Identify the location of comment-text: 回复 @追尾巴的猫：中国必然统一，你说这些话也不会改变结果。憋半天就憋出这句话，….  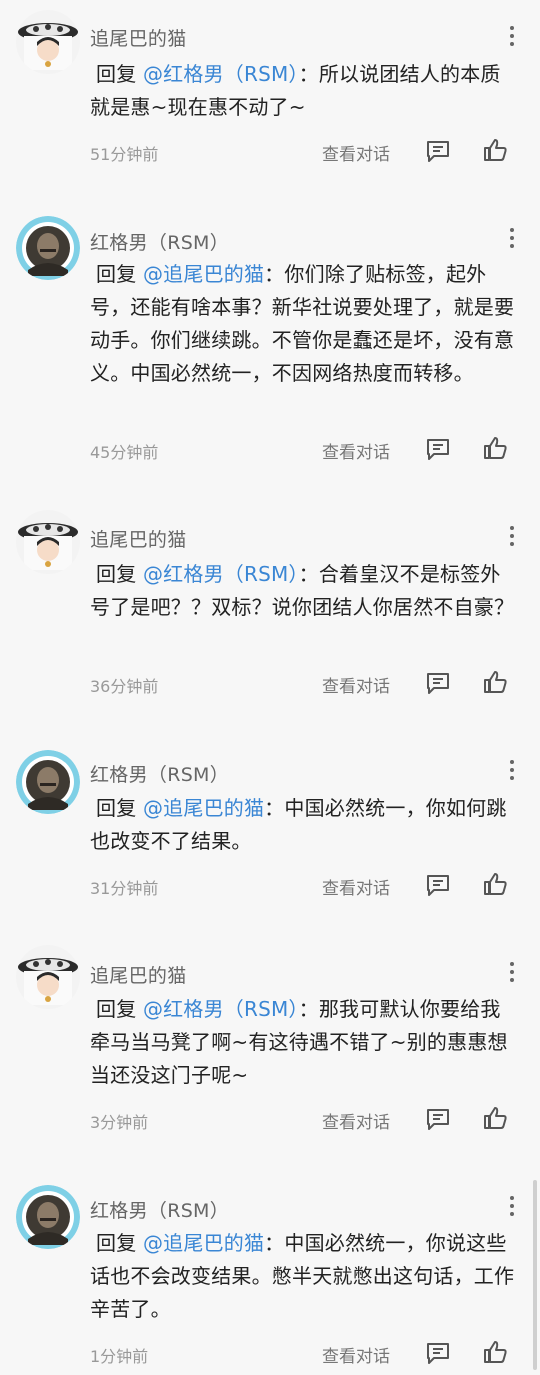
(305, 1276).